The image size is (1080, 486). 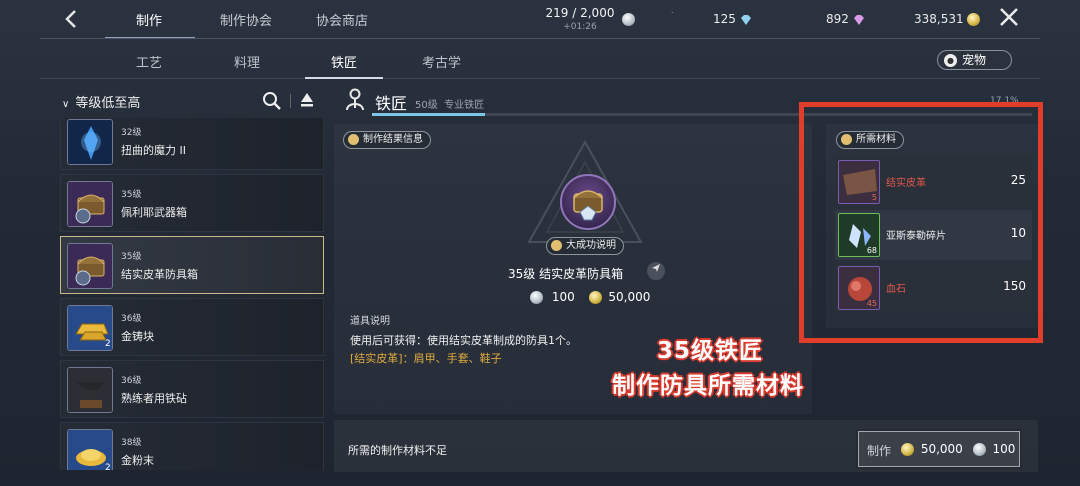 I want to click on annotation-line-1: 35级铁匠, so click(x=710, y=351).